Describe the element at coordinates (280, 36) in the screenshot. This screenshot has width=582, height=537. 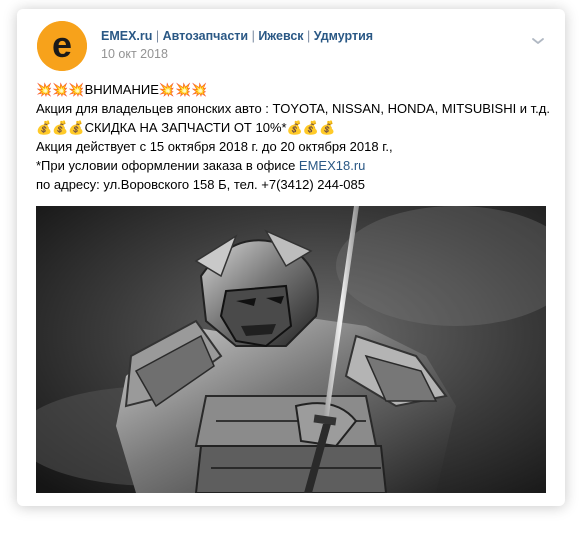
I see `tag-2-link: Ижевск` at that location.